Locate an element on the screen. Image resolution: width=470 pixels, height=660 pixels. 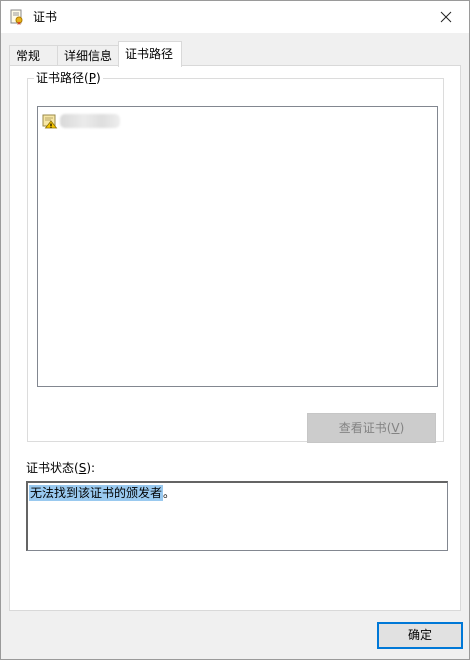
cert-status-period: 。 is located at coordinates (169, 493).